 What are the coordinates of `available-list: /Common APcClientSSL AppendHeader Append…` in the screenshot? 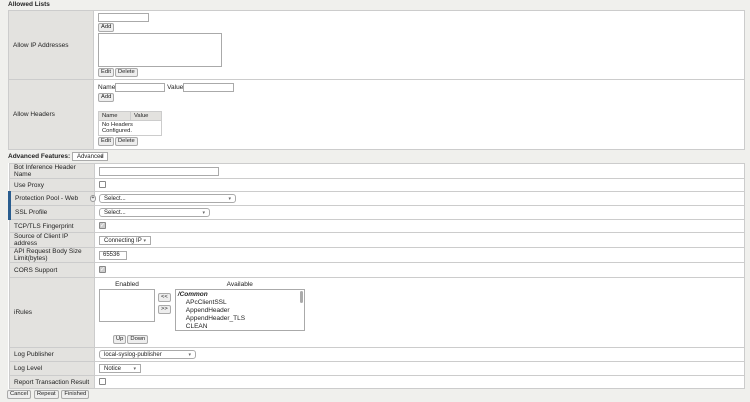 It's located at (239, 310).